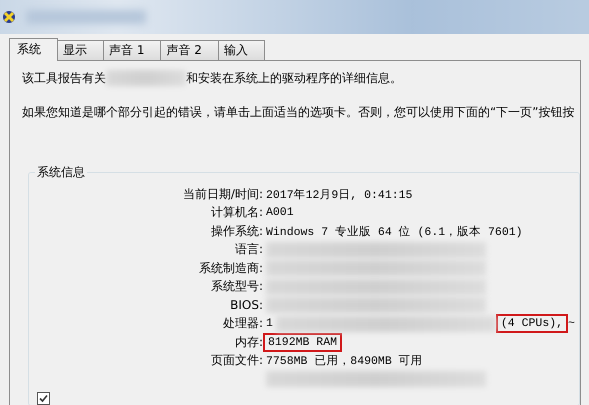 The image size is (589, 405). What do you see at coordinates (344, 361) in the screenshot?
I see `value-text: 7758MB 已用，8490MB 可用` at bounding box center [344, 361].